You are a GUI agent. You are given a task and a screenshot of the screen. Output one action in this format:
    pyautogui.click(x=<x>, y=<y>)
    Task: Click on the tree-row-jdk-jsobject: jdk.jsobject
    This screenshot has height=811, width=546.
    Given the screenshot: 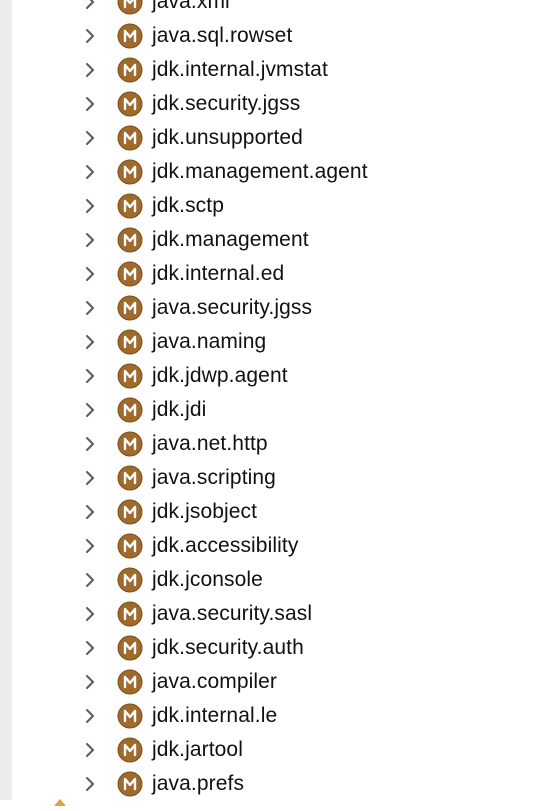 What is the action you would take?
    pyautogui.click(x=273, y=512)
    